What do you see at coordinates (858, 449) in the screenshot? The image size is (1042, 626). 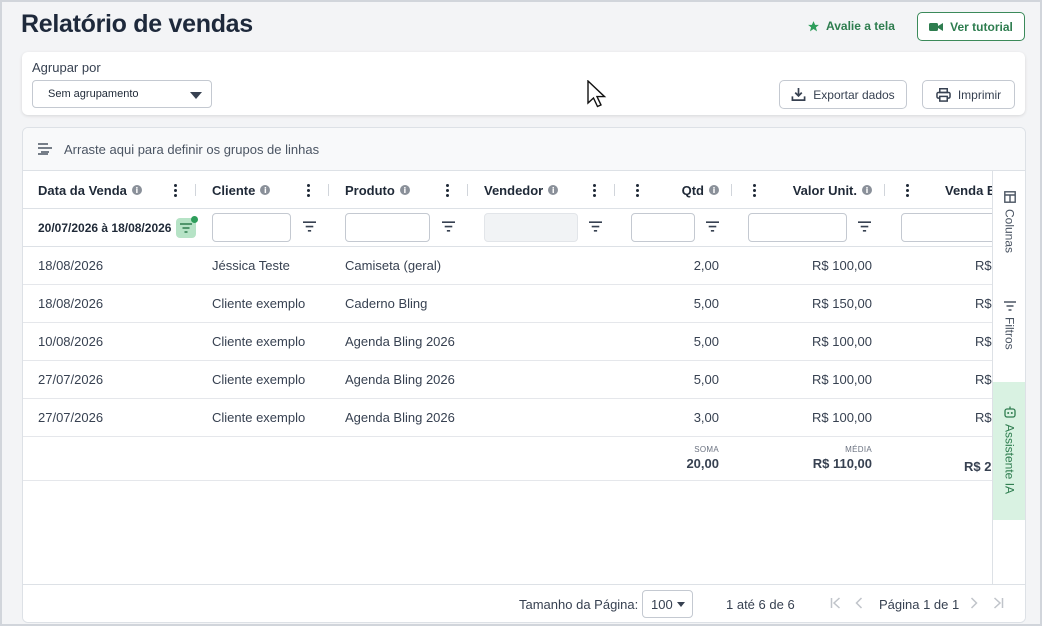 I see `aggregate-label: MÉDIA` at bounding box center [858, 449].